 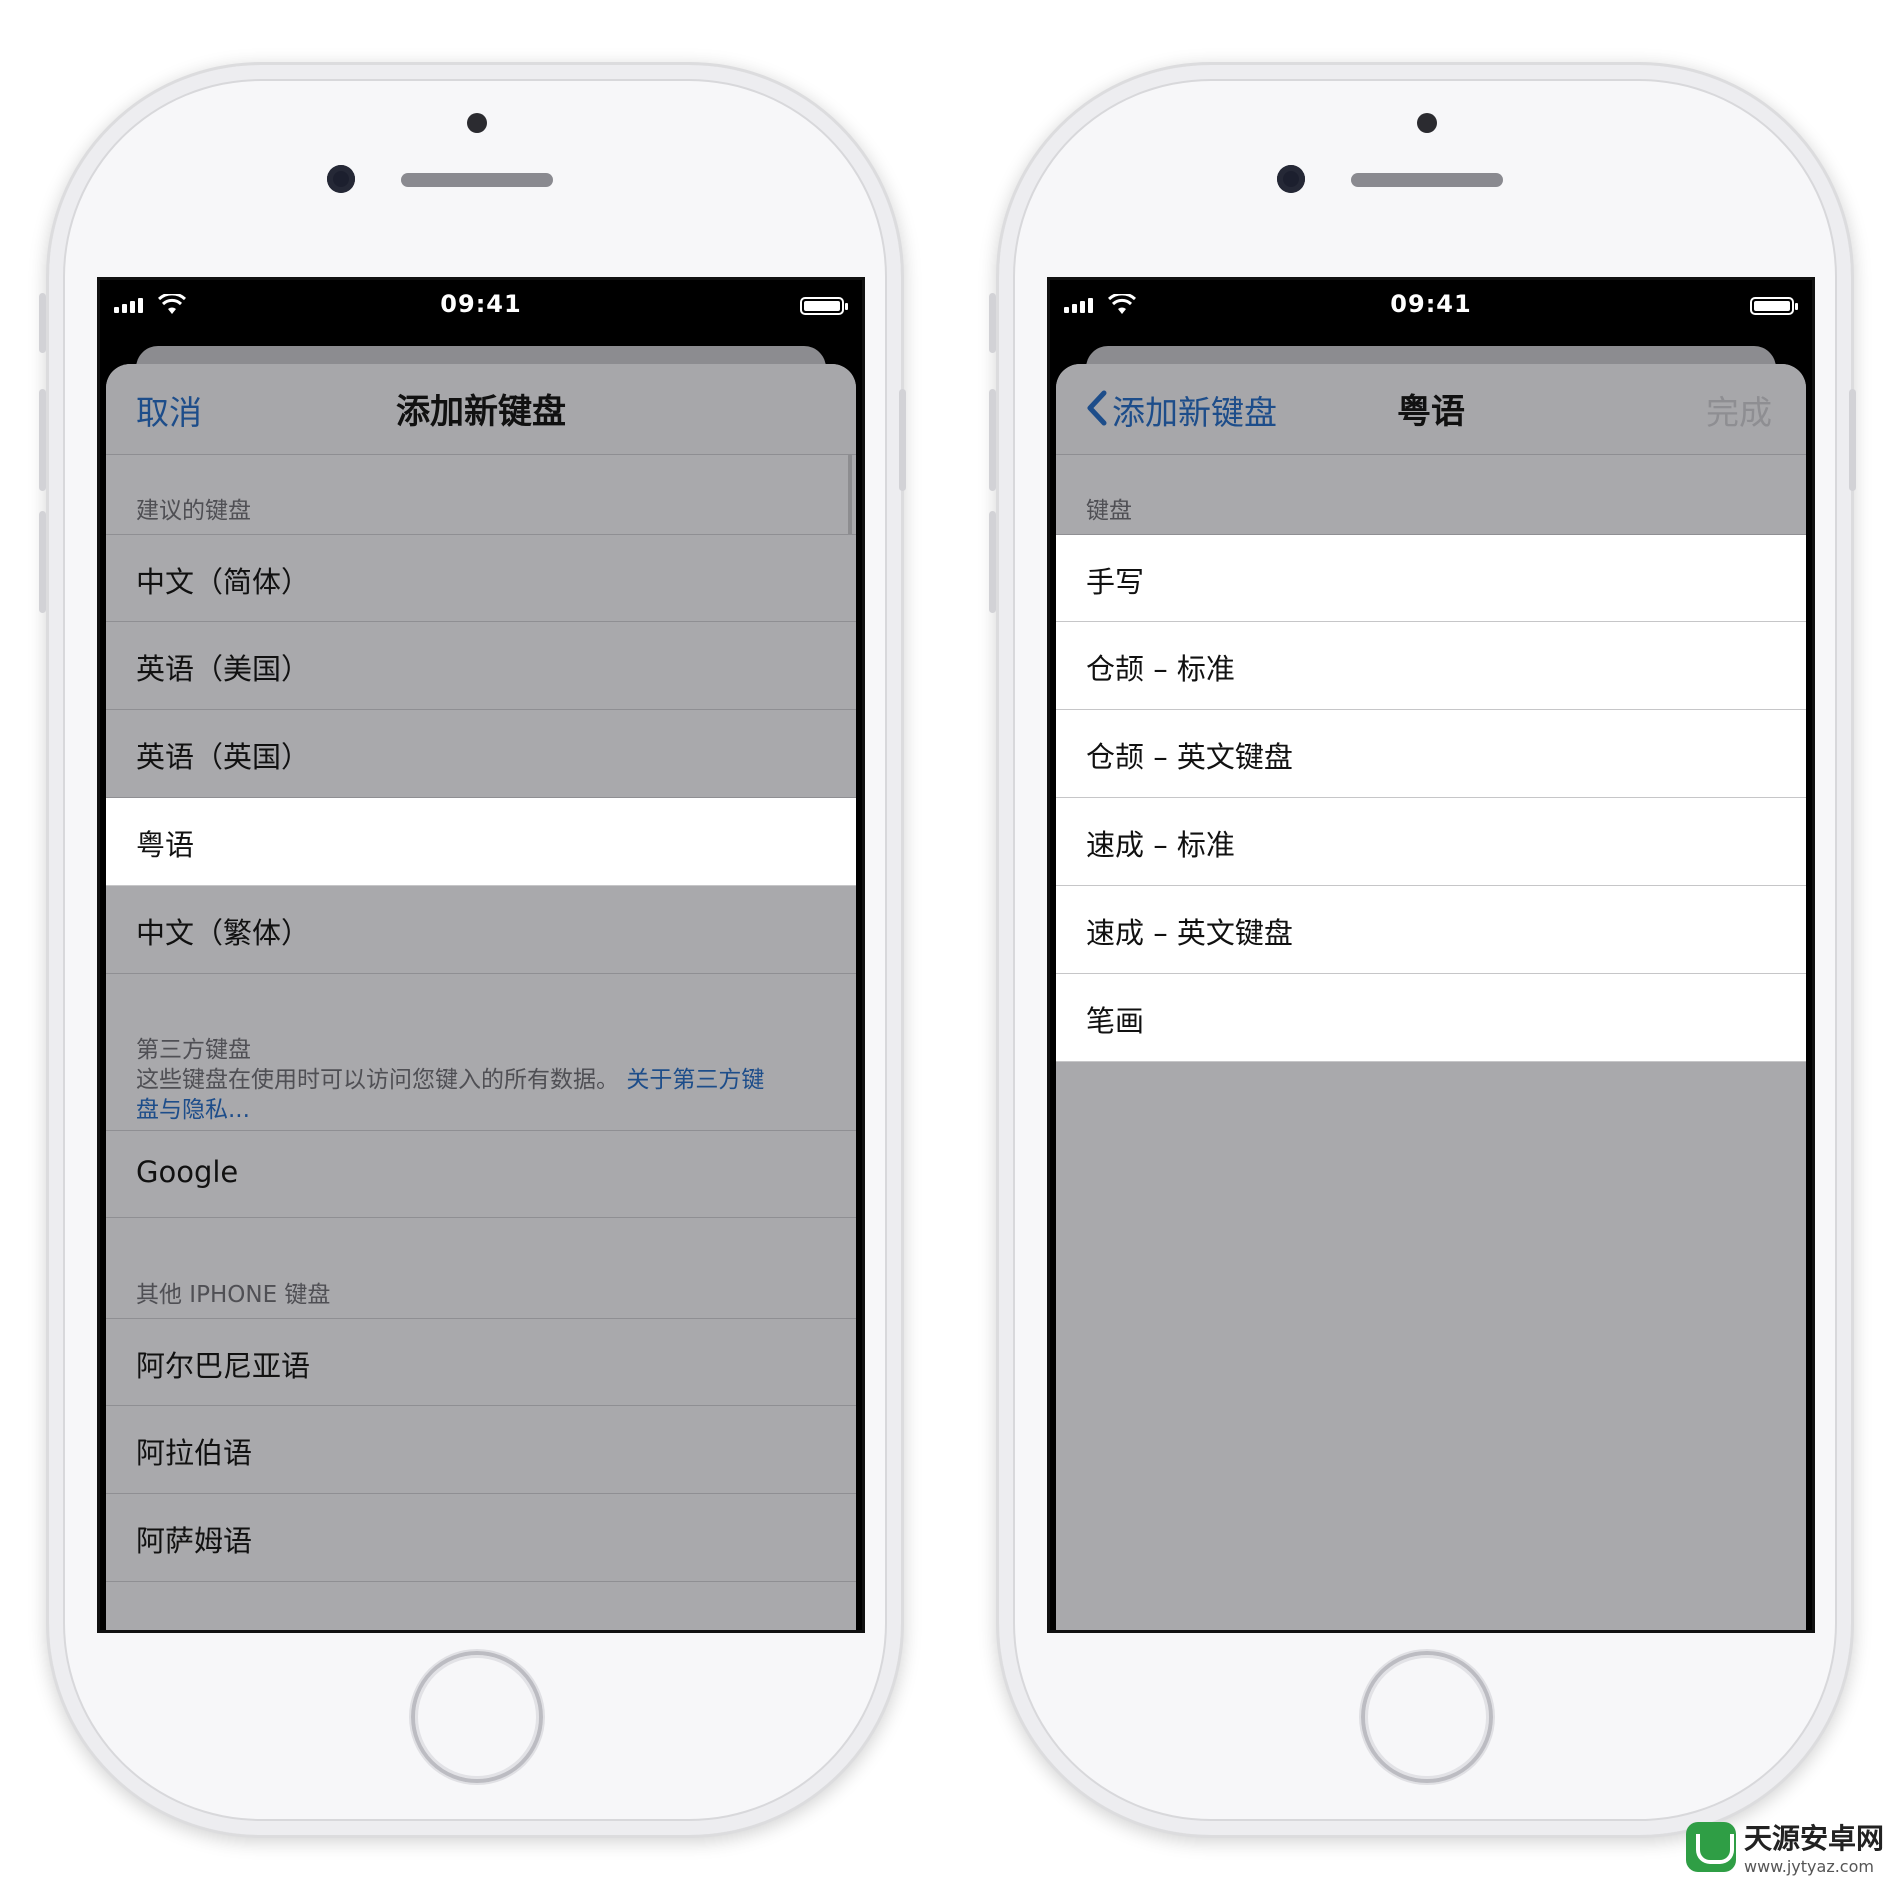 What do you see at coordinates (377, 1080) in the screenshot?
I see `privacy-note: 这些键盘在使用时可以访问您键入的所有数据。` at bounding box center [377, 1080].